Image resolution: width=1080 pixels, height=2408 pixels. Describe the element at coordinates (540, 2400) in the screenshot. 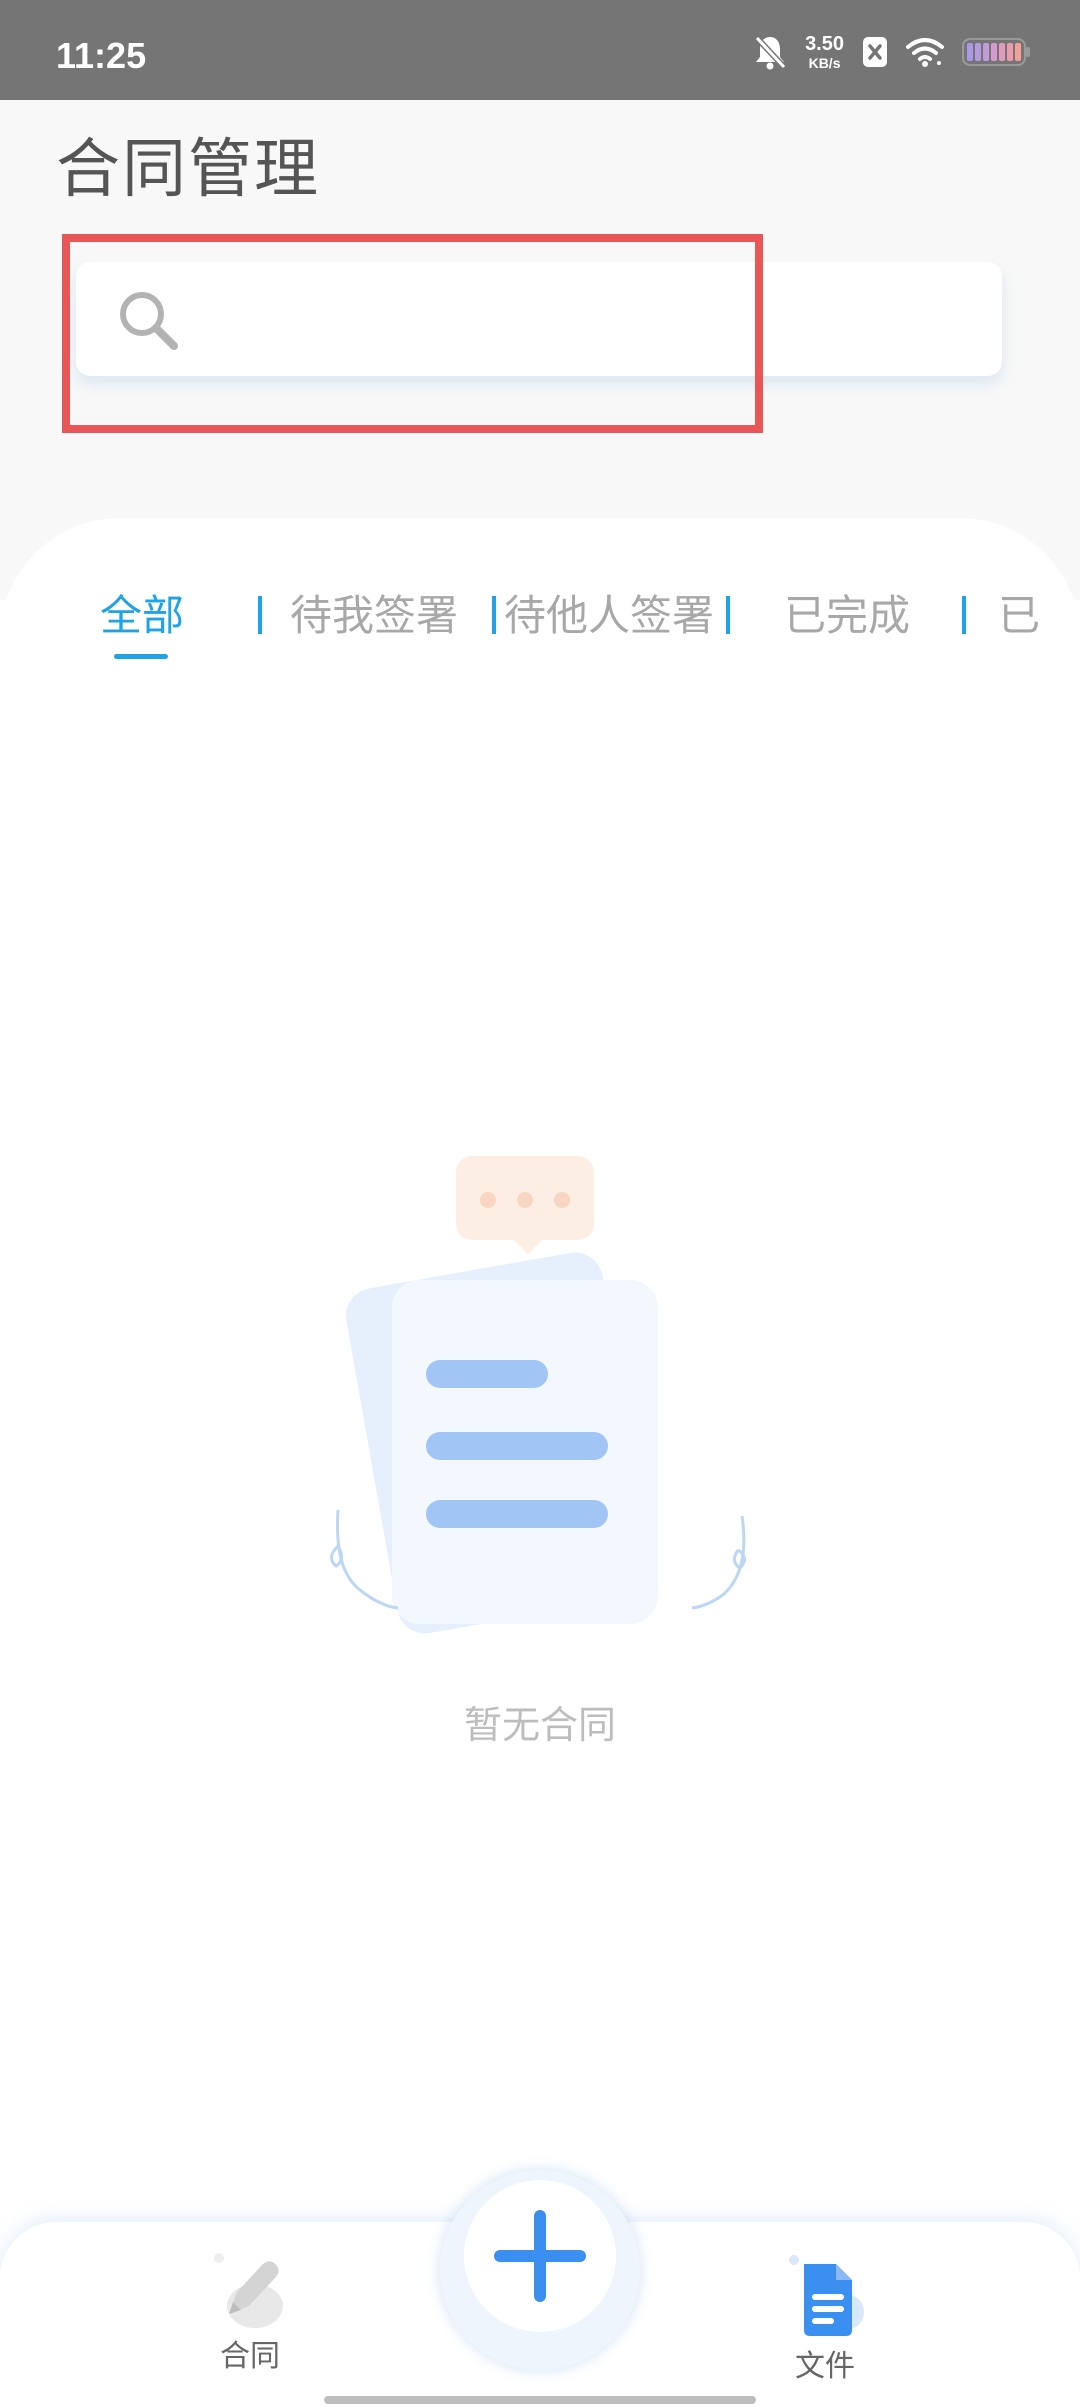

I see `home-indicator` at that location.